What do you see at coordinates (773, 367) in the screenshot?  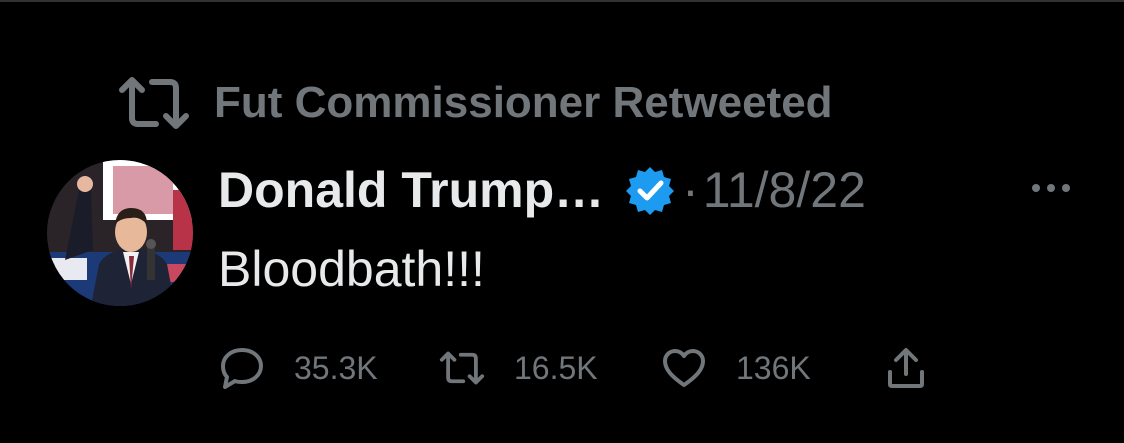 I see `like-count: 136K` at bounding box center [773, 367].